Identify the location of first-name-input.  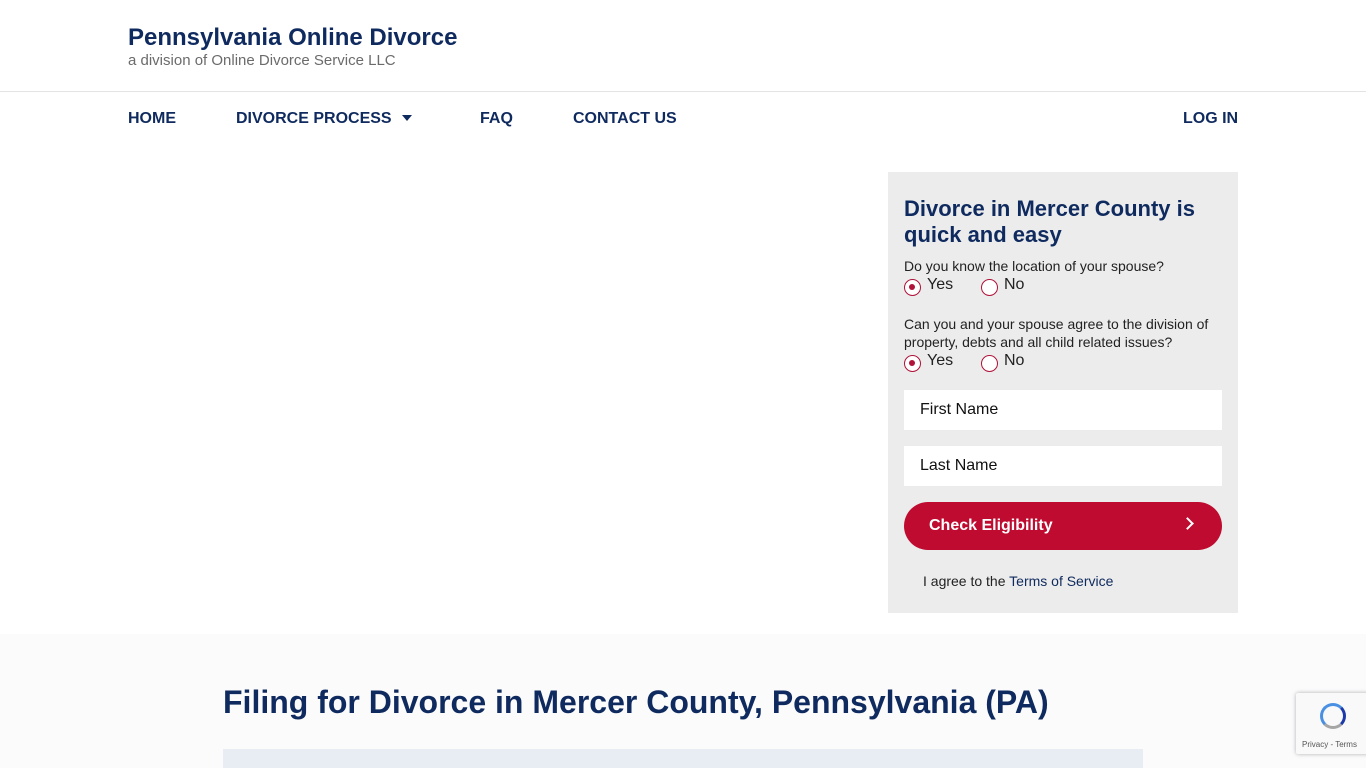
(1063, 410).